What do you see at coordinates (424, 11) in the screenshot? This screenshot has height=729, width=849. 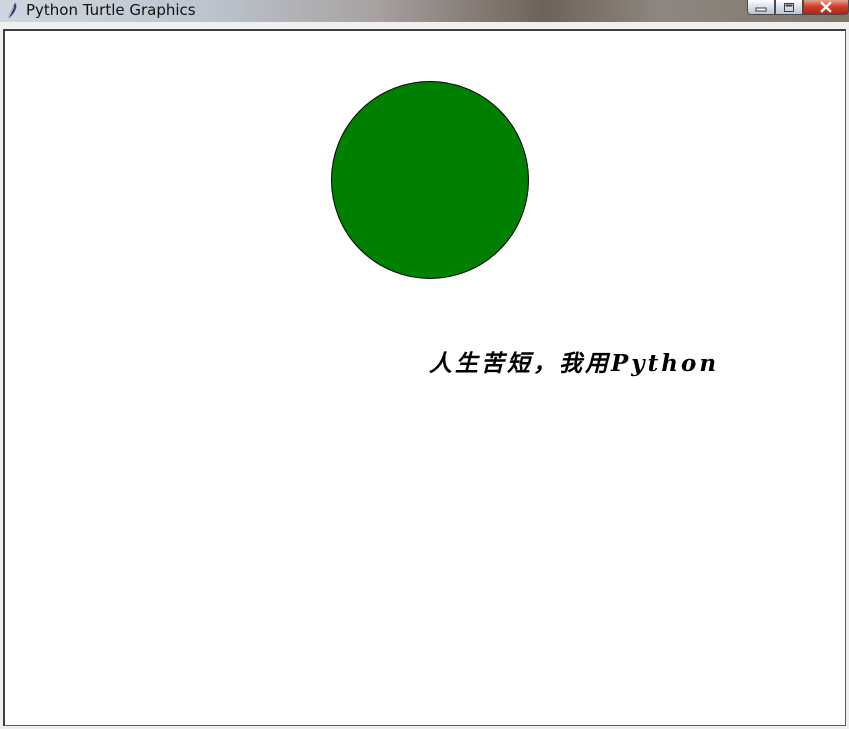 I see `title-bar: Python Turtle Graphics` at bounding box center [424, 11].